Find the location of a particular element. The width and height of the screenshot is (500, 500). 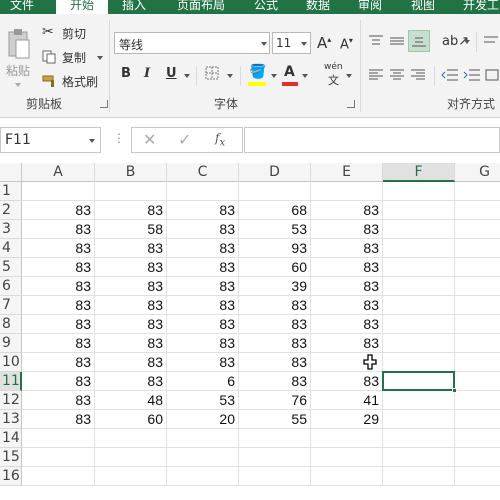

column-header-a: A is located at coordinates (58, 172).